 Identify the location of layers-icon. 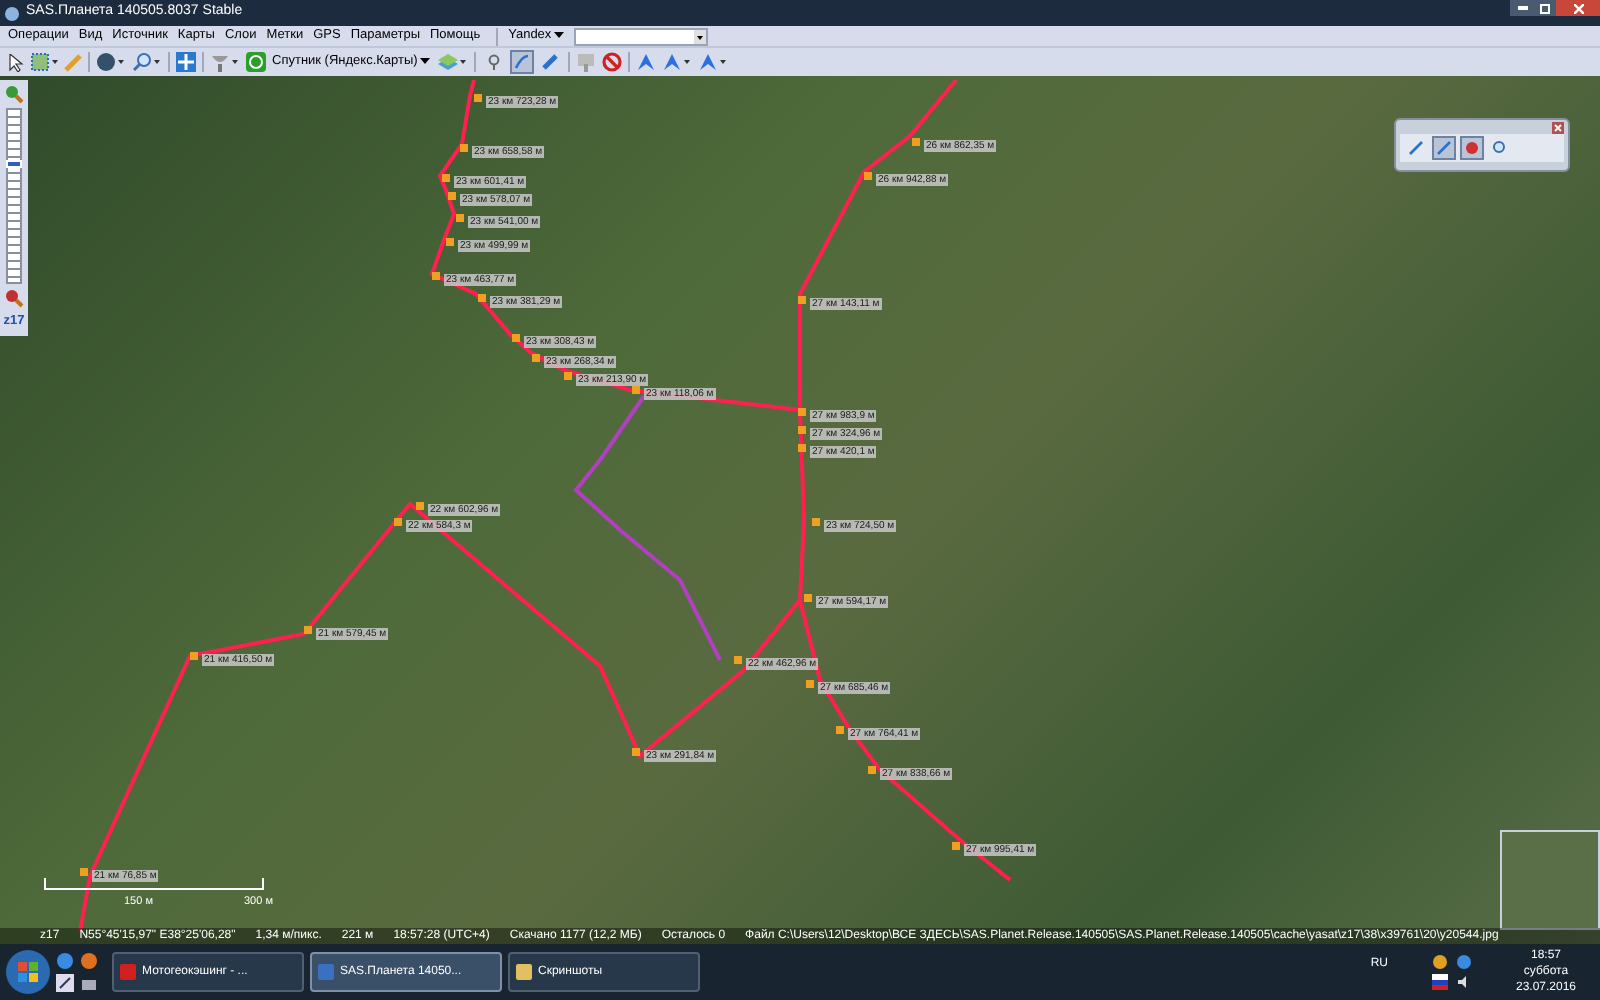
(451, 62).